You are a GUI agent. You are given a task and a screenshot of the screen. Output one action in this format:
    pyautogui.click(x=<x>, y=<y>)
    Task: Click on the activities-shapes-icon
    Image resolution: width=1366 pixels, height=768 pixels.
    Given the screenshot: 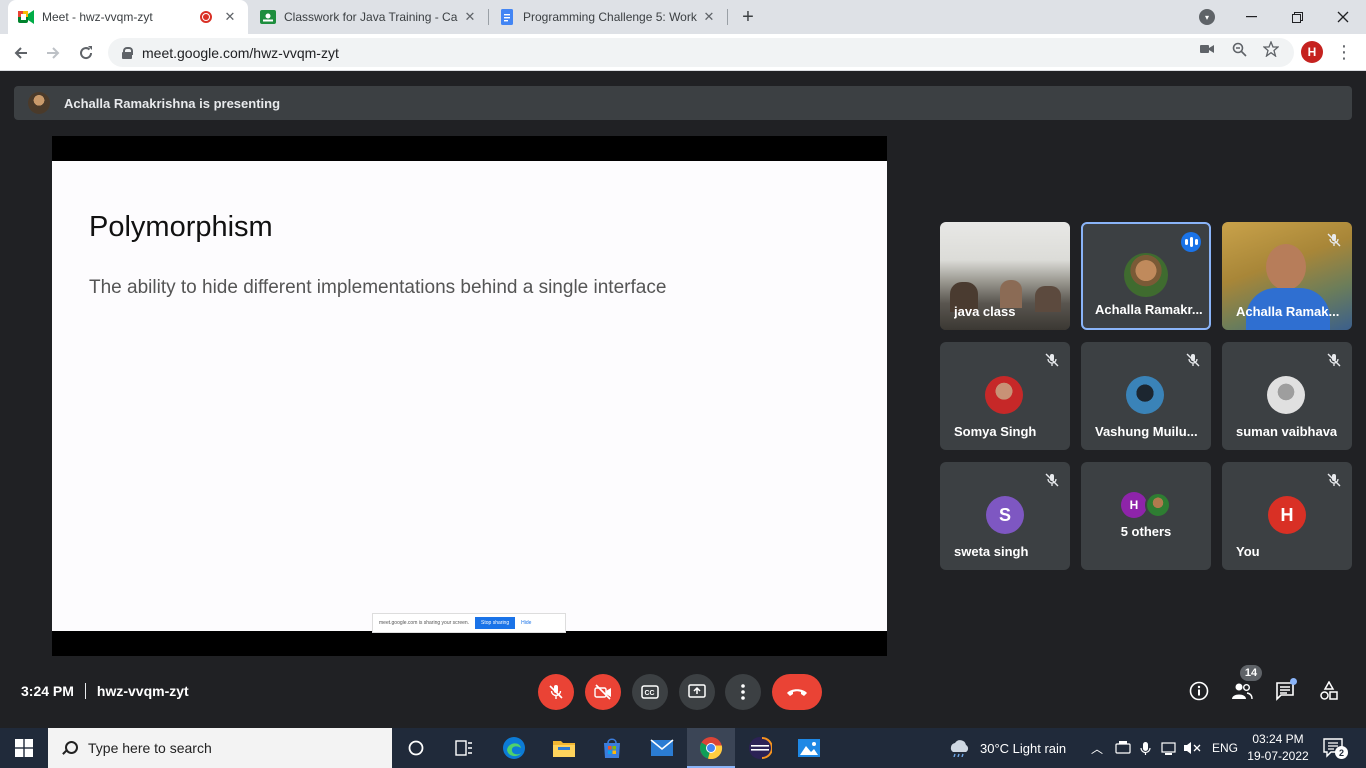 What is the action you would take?
    pyautogui.click(x=1329, y=690)
    